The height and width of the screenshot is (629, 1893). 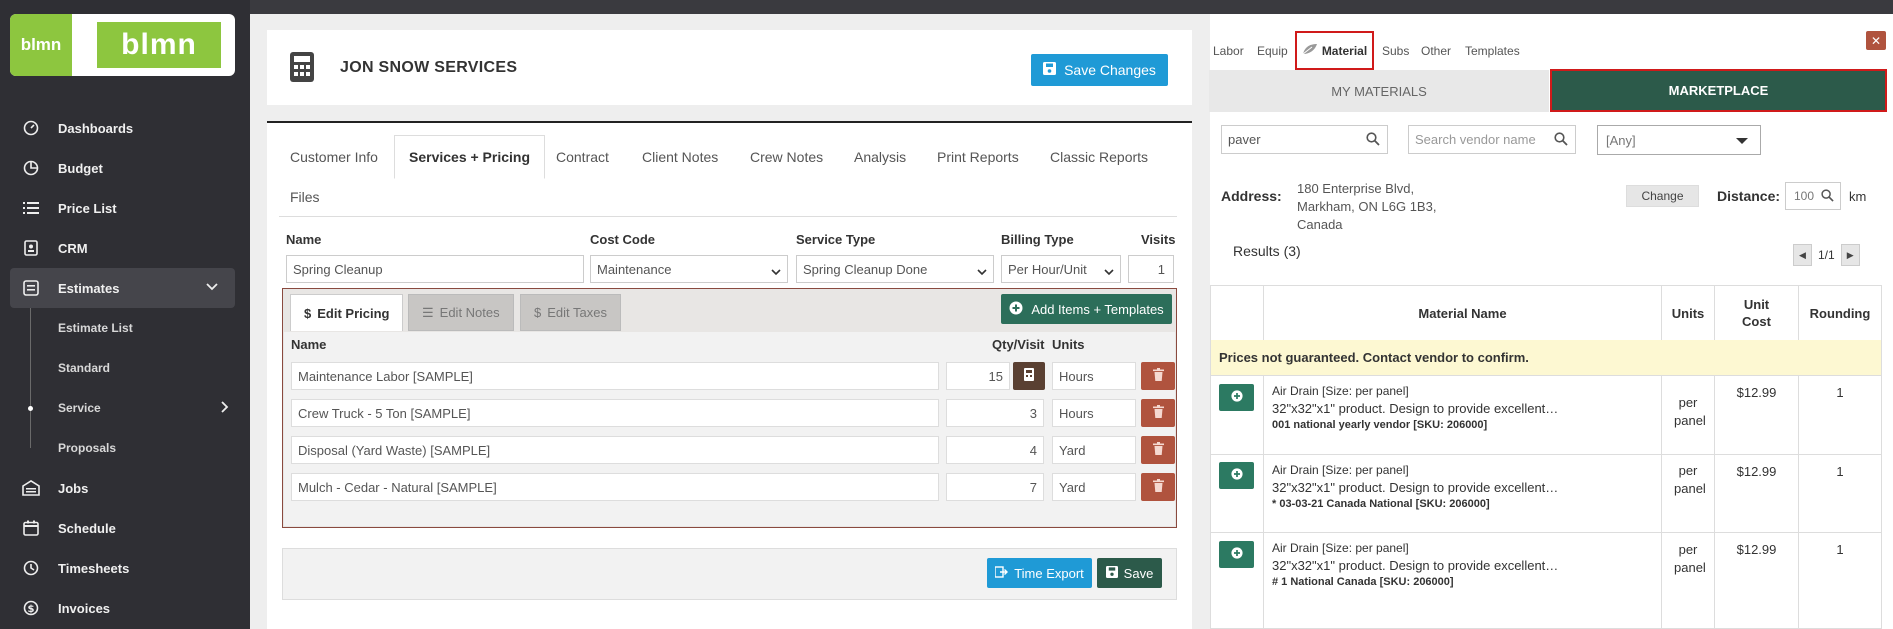 What do you see at coordinates (125, 528) in the screenshot?
I see `sidebar-item-schedule: Schedule` at bounding box center [125, 528].